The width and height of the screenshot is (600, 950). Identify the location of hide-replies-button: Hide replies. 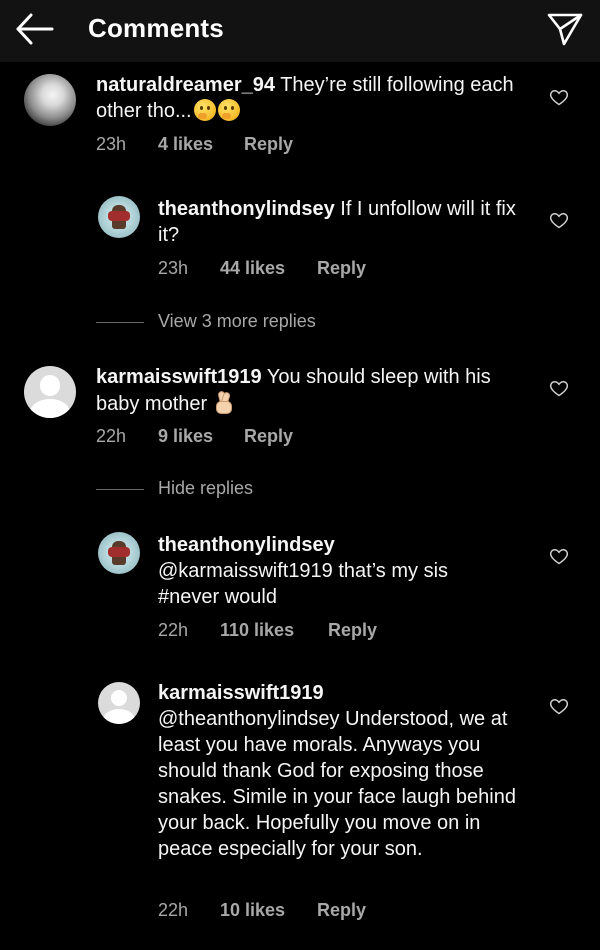
(174, 488).